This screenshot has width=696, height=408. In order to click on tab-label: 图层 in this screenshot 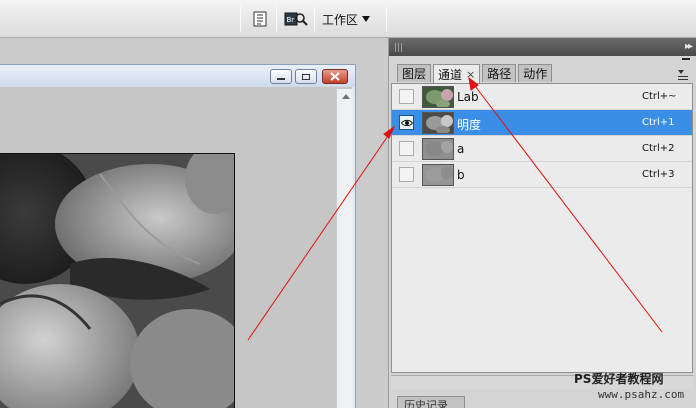, I will do `click(414, 74)`.